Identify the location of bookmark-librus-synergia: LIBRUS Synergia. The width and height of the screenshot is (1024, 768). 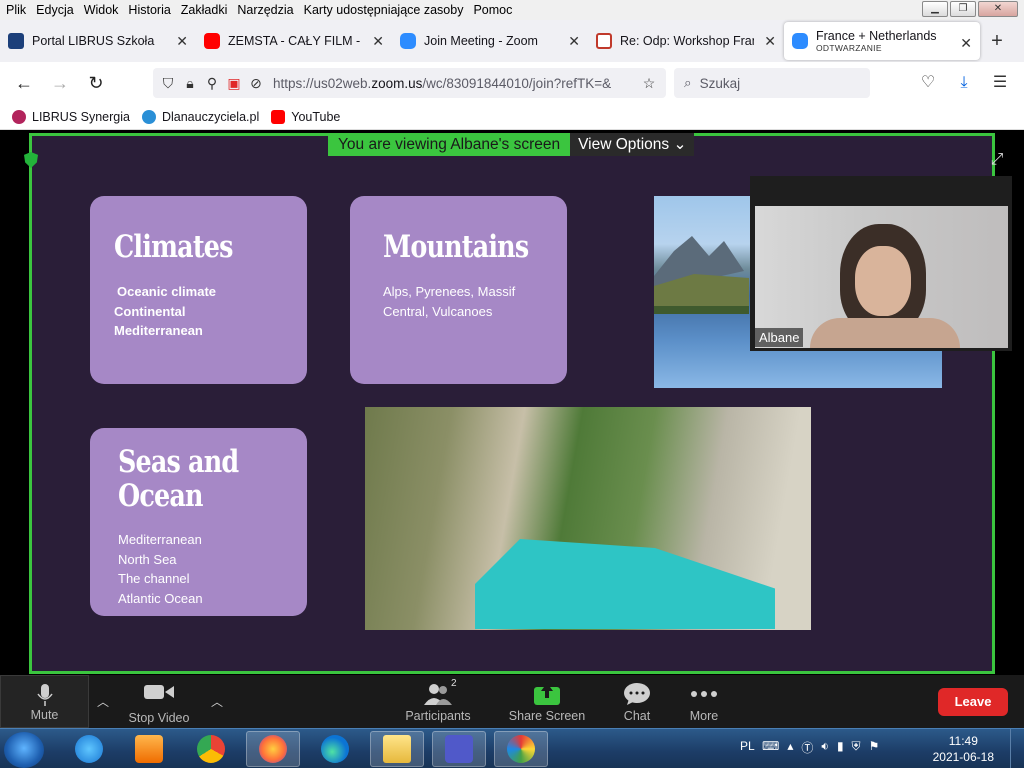
(71, 116).